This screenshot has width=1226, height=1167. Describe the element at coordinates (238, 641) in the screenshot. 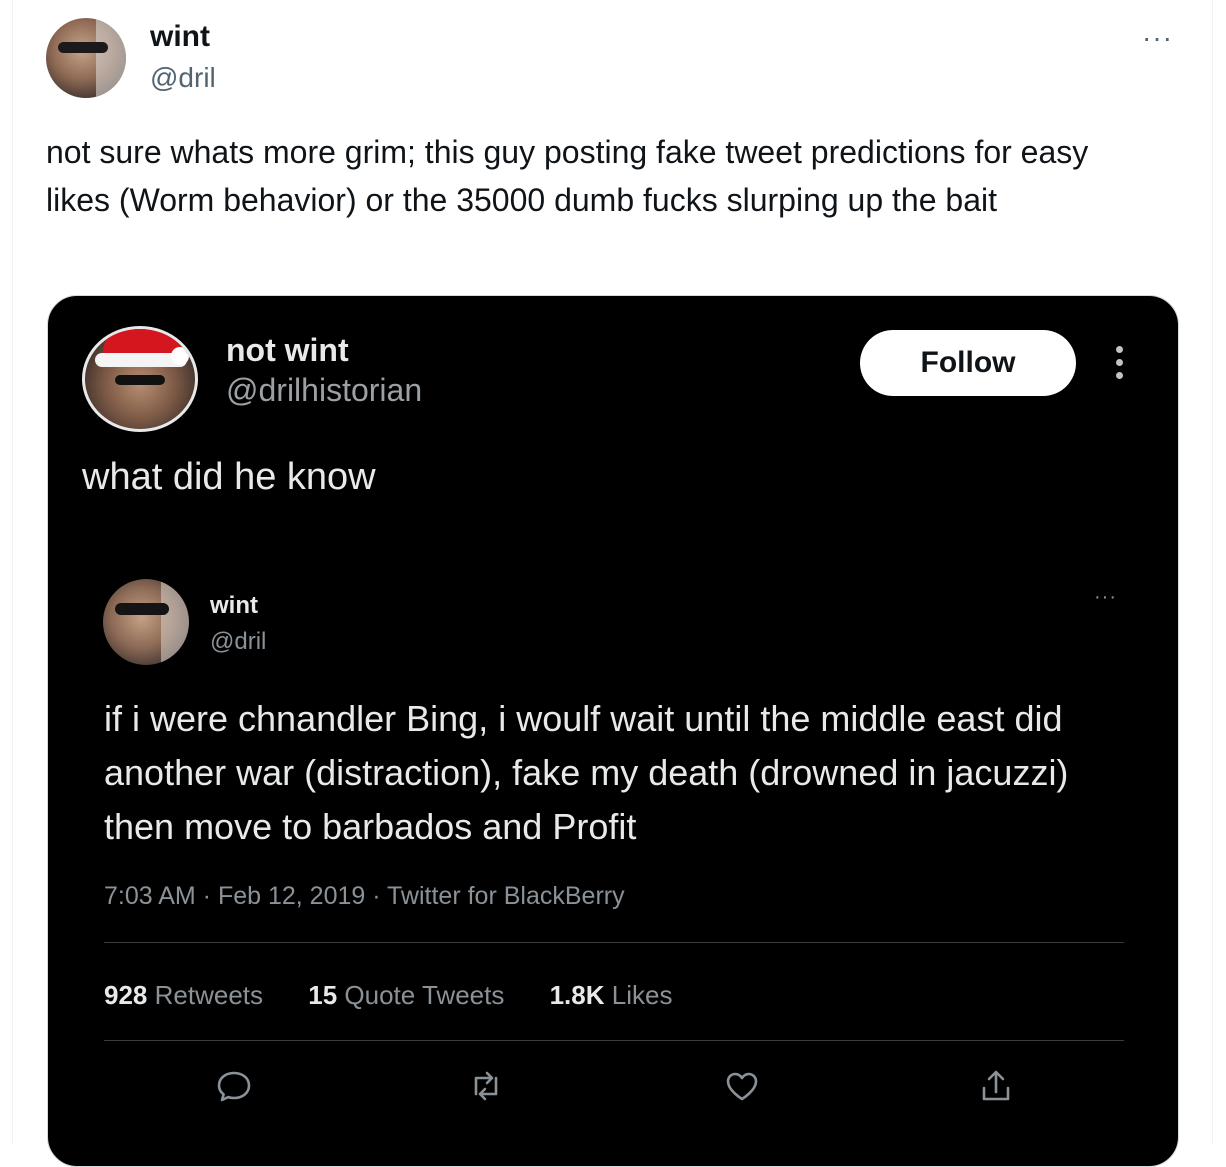

I see `quoted-author-handle: @dril` at that location.